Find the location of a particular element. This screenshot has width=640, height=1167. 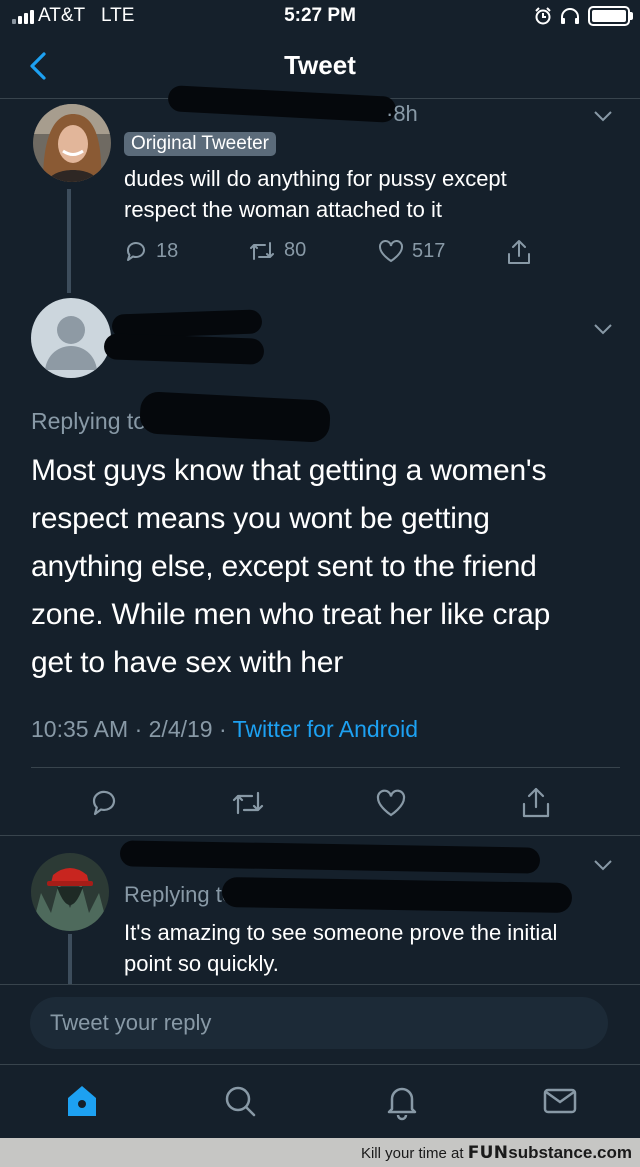

like-count: 517 is located at coordinates (429, 250).